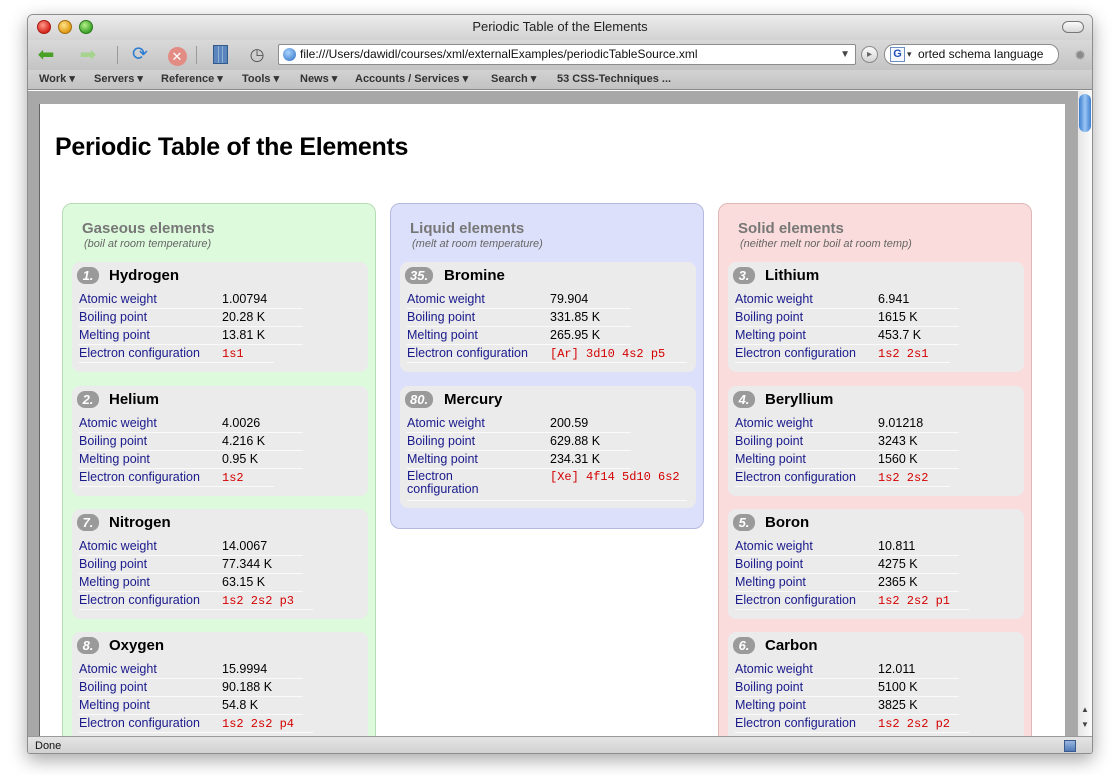 Image resolution: width=1119 pixels, height=775 pixels. I want to click on back-button: ⬅, so click(46, 55).